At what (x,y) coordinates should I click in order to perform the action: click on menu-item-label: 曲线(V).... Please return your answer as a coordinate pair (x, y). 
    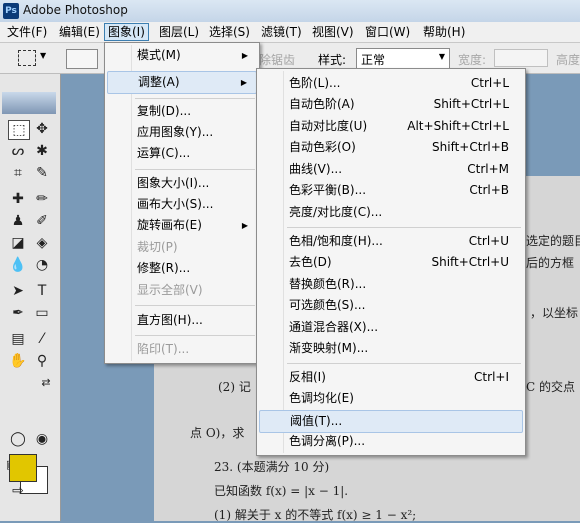
    Looking at the image, I should click on (316, 169).